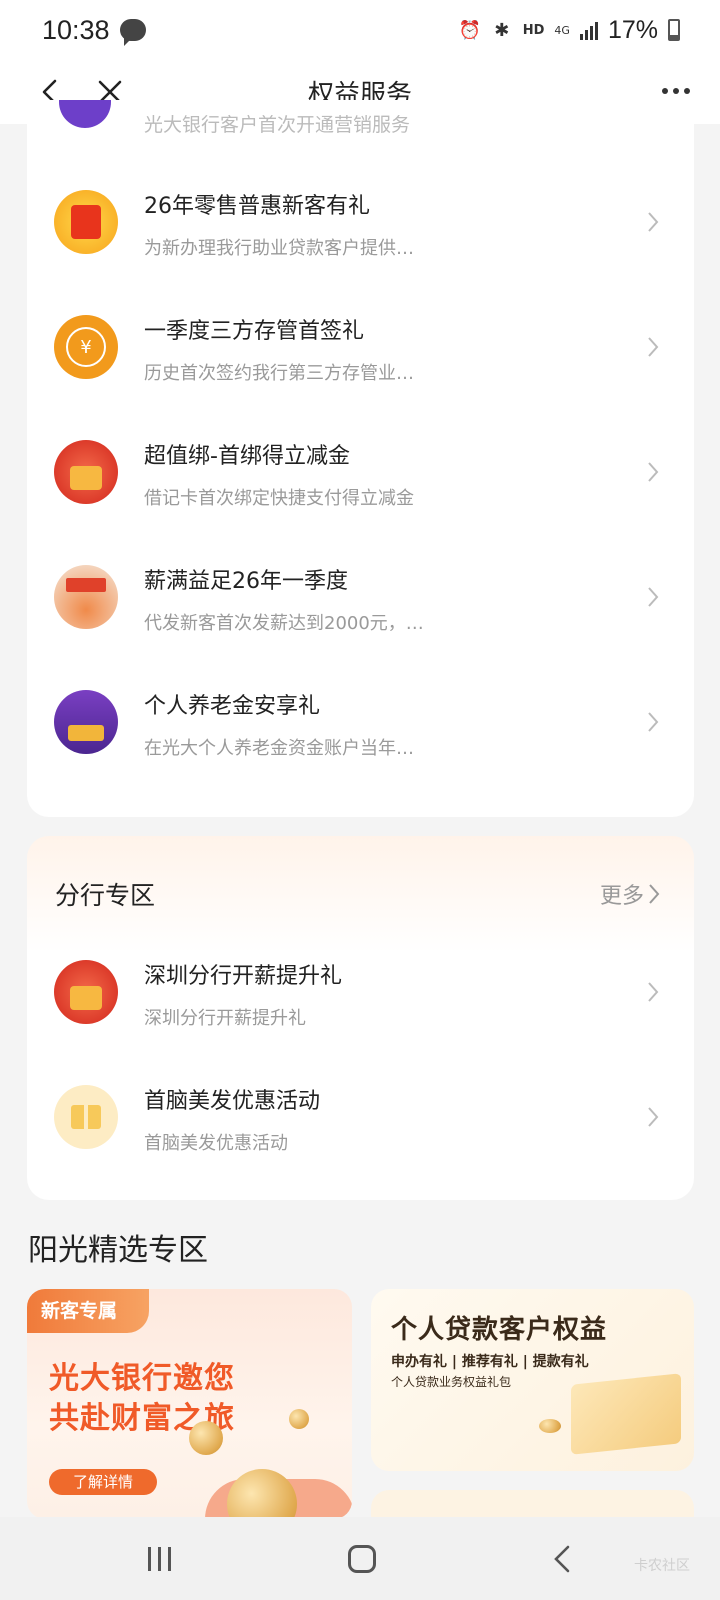 The height and width of the screenshot is (1600, 720). What do you see at coordinates (451, 1382) in the screenshot?
I see `loan-promo-subtitle: 个人贷款业务权益礼包` at bounding box center [451, 1382].